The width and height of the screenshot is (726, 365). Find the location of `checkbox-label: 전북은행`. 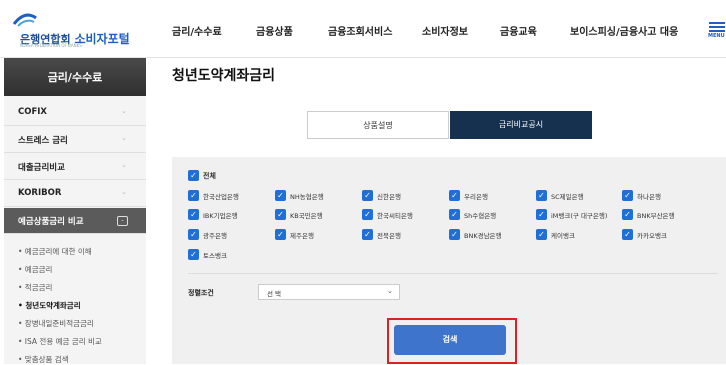

checkbox-label: 전북은행 is located at coordinates (389, 236).